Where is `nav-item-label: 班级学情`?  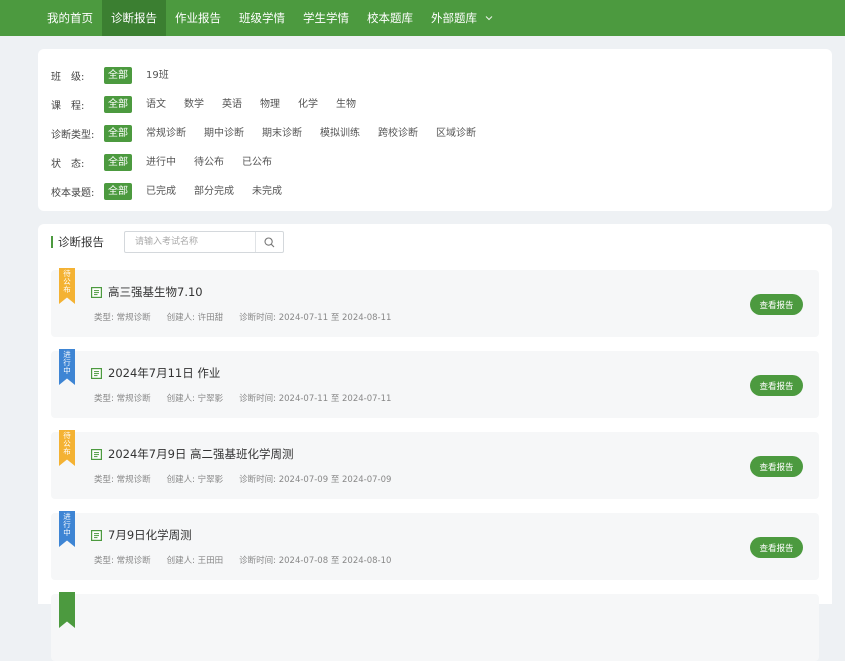
nav-item-label: 班级学情 is located at coordinates (262, 18).